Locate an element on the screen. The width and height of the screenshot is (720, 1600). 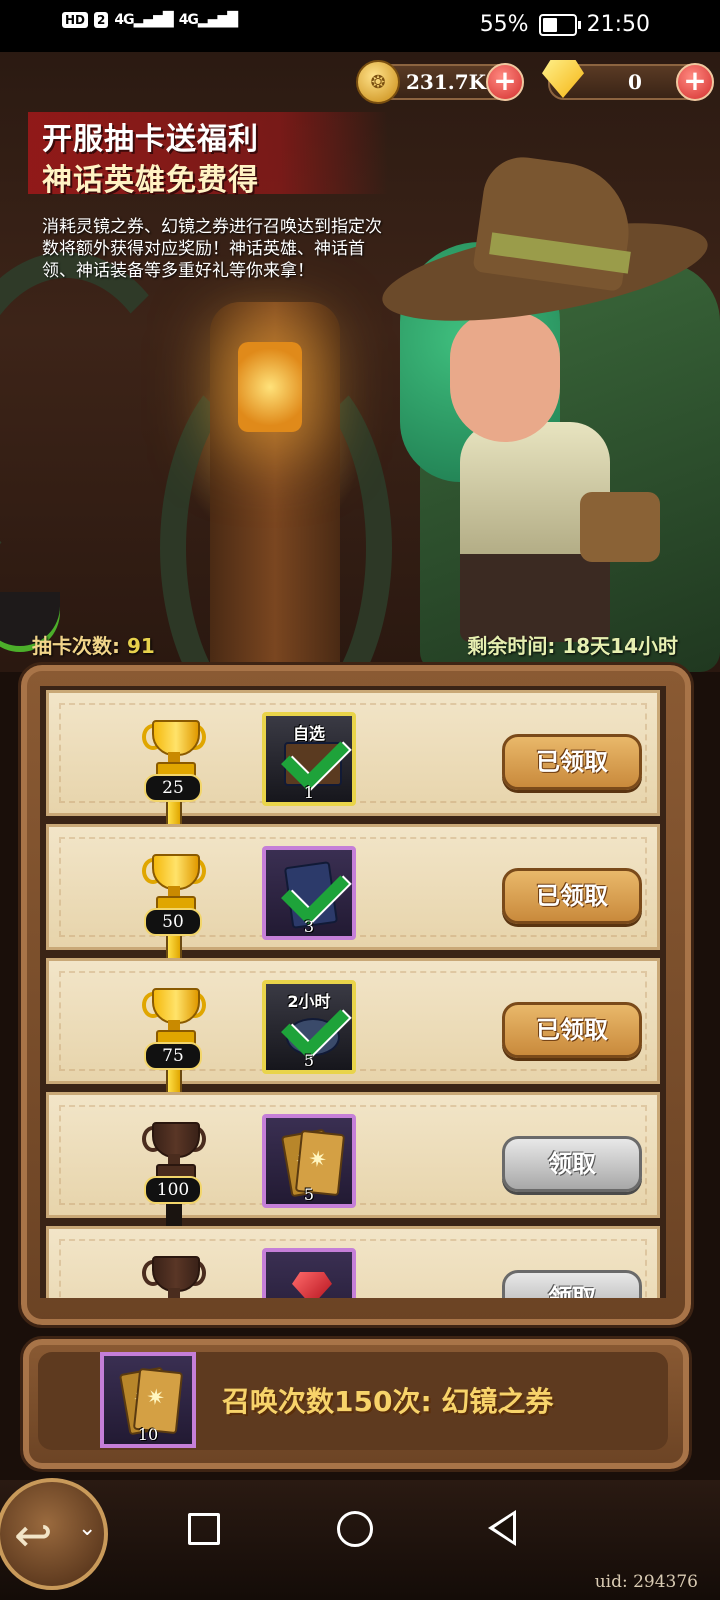
sim-indicator: 2 is located at coordinates (101, 20).